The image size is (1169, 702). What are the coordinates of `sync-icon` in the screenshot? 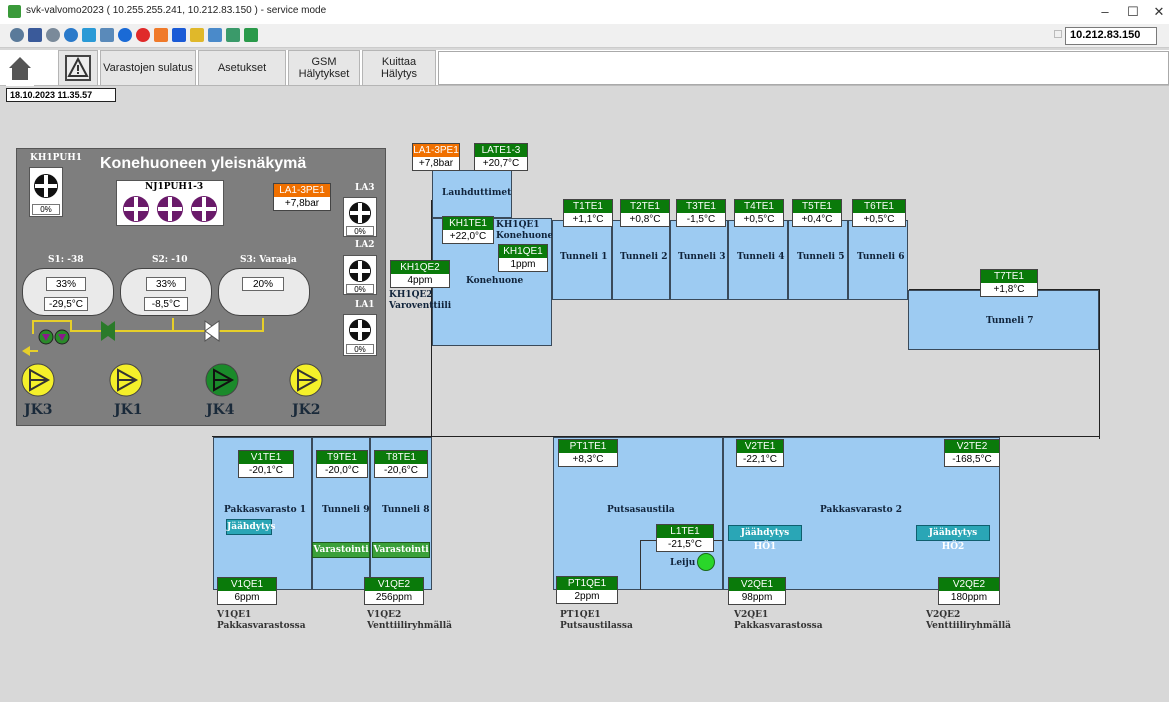 It's located at (233, 35).